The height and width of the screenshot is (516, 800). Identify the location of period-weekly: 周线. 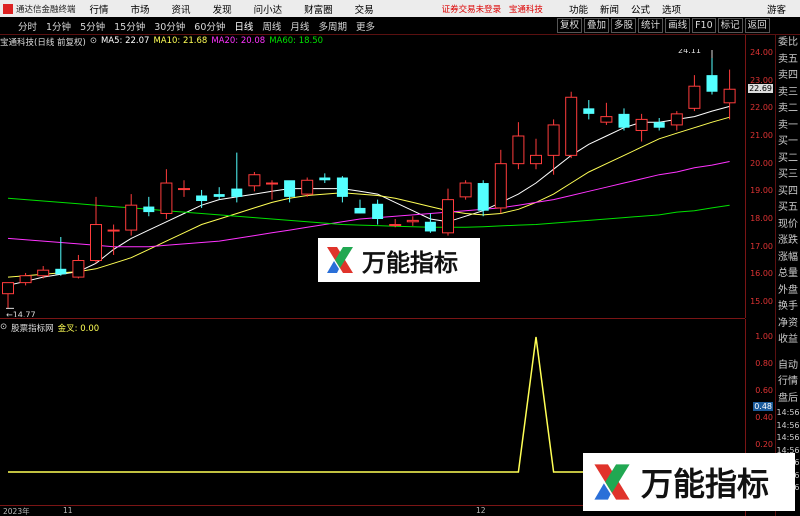
(271, 26).